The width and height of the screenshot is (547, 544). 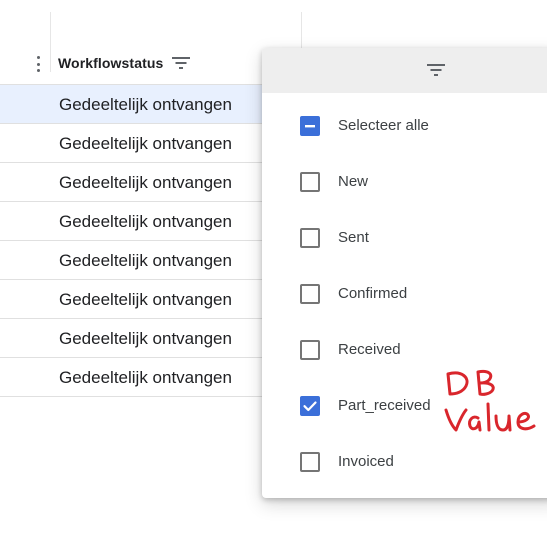 What do you see at coordinates (404, 70) in the screenshot?
I see `filter-popup-header` at bounding box center [404, 70].